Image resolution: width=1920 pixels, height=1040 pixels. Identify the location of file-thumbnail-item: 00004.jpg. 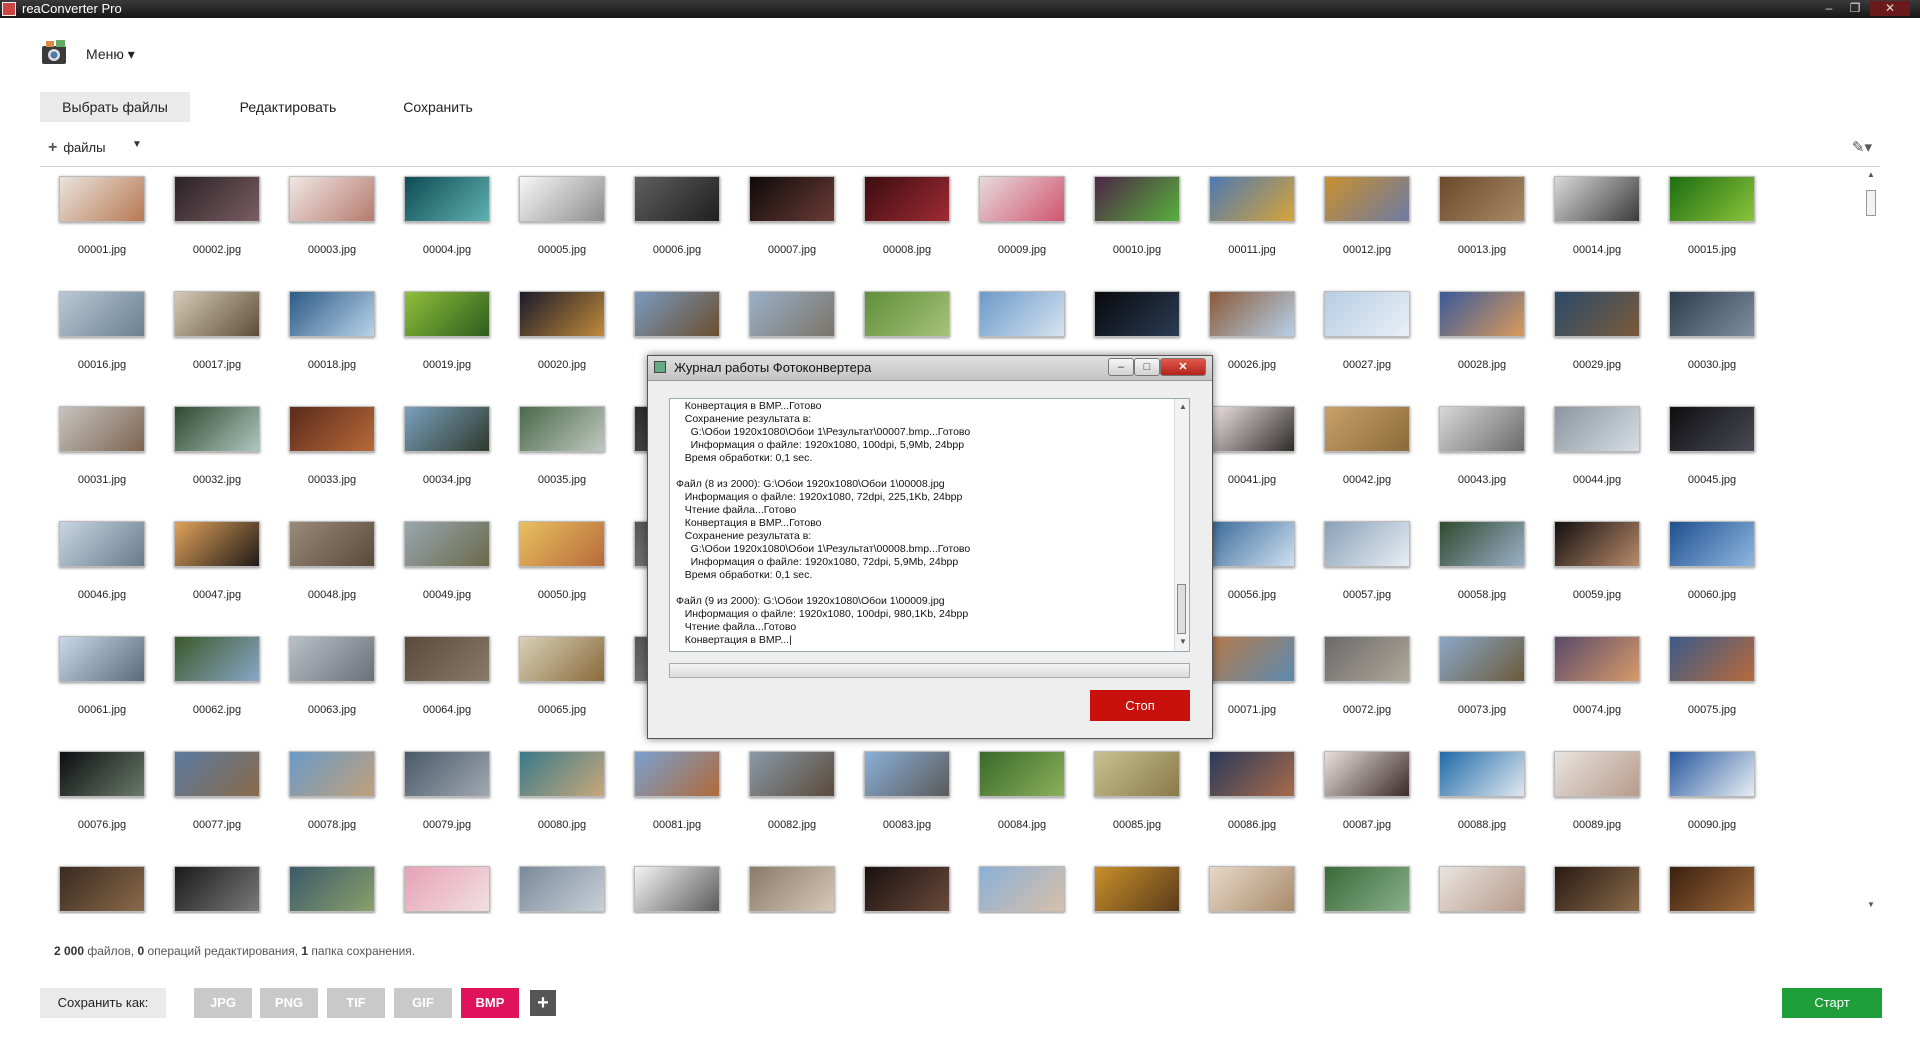
(442, 212).